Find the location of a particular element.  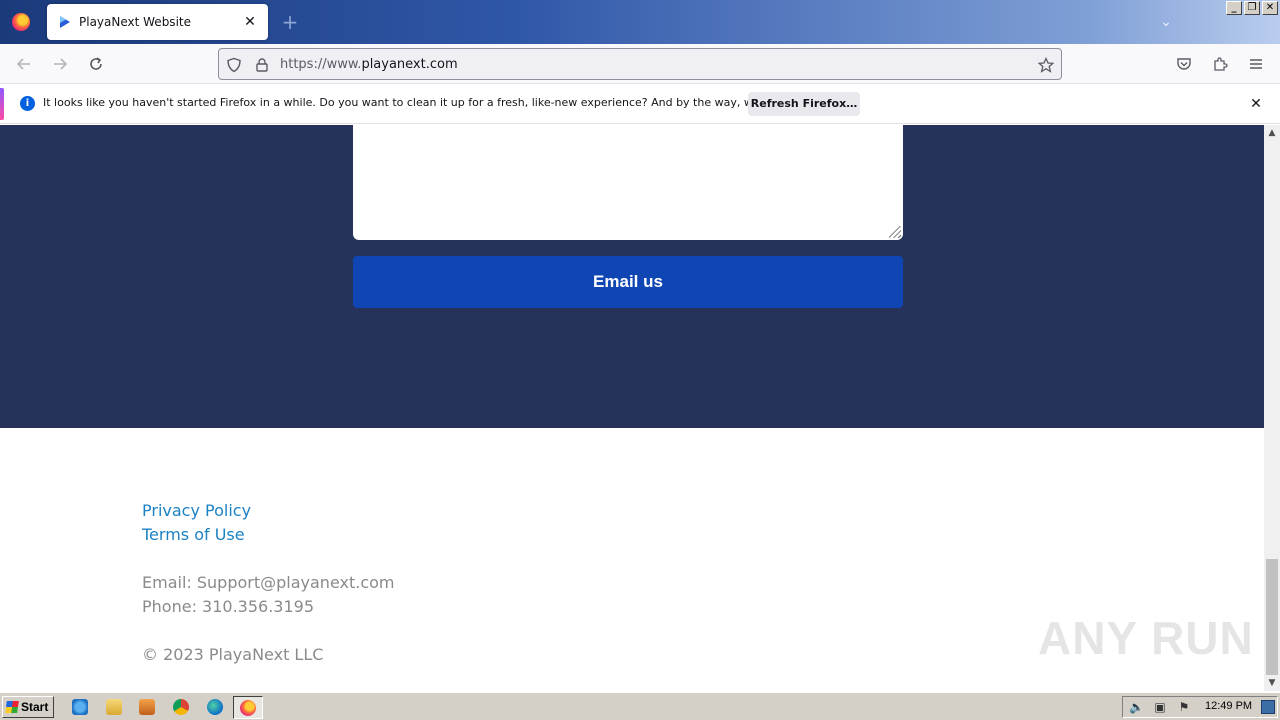

window-controls: _ ❐ ✕ is located at coordinates (1252, 8).